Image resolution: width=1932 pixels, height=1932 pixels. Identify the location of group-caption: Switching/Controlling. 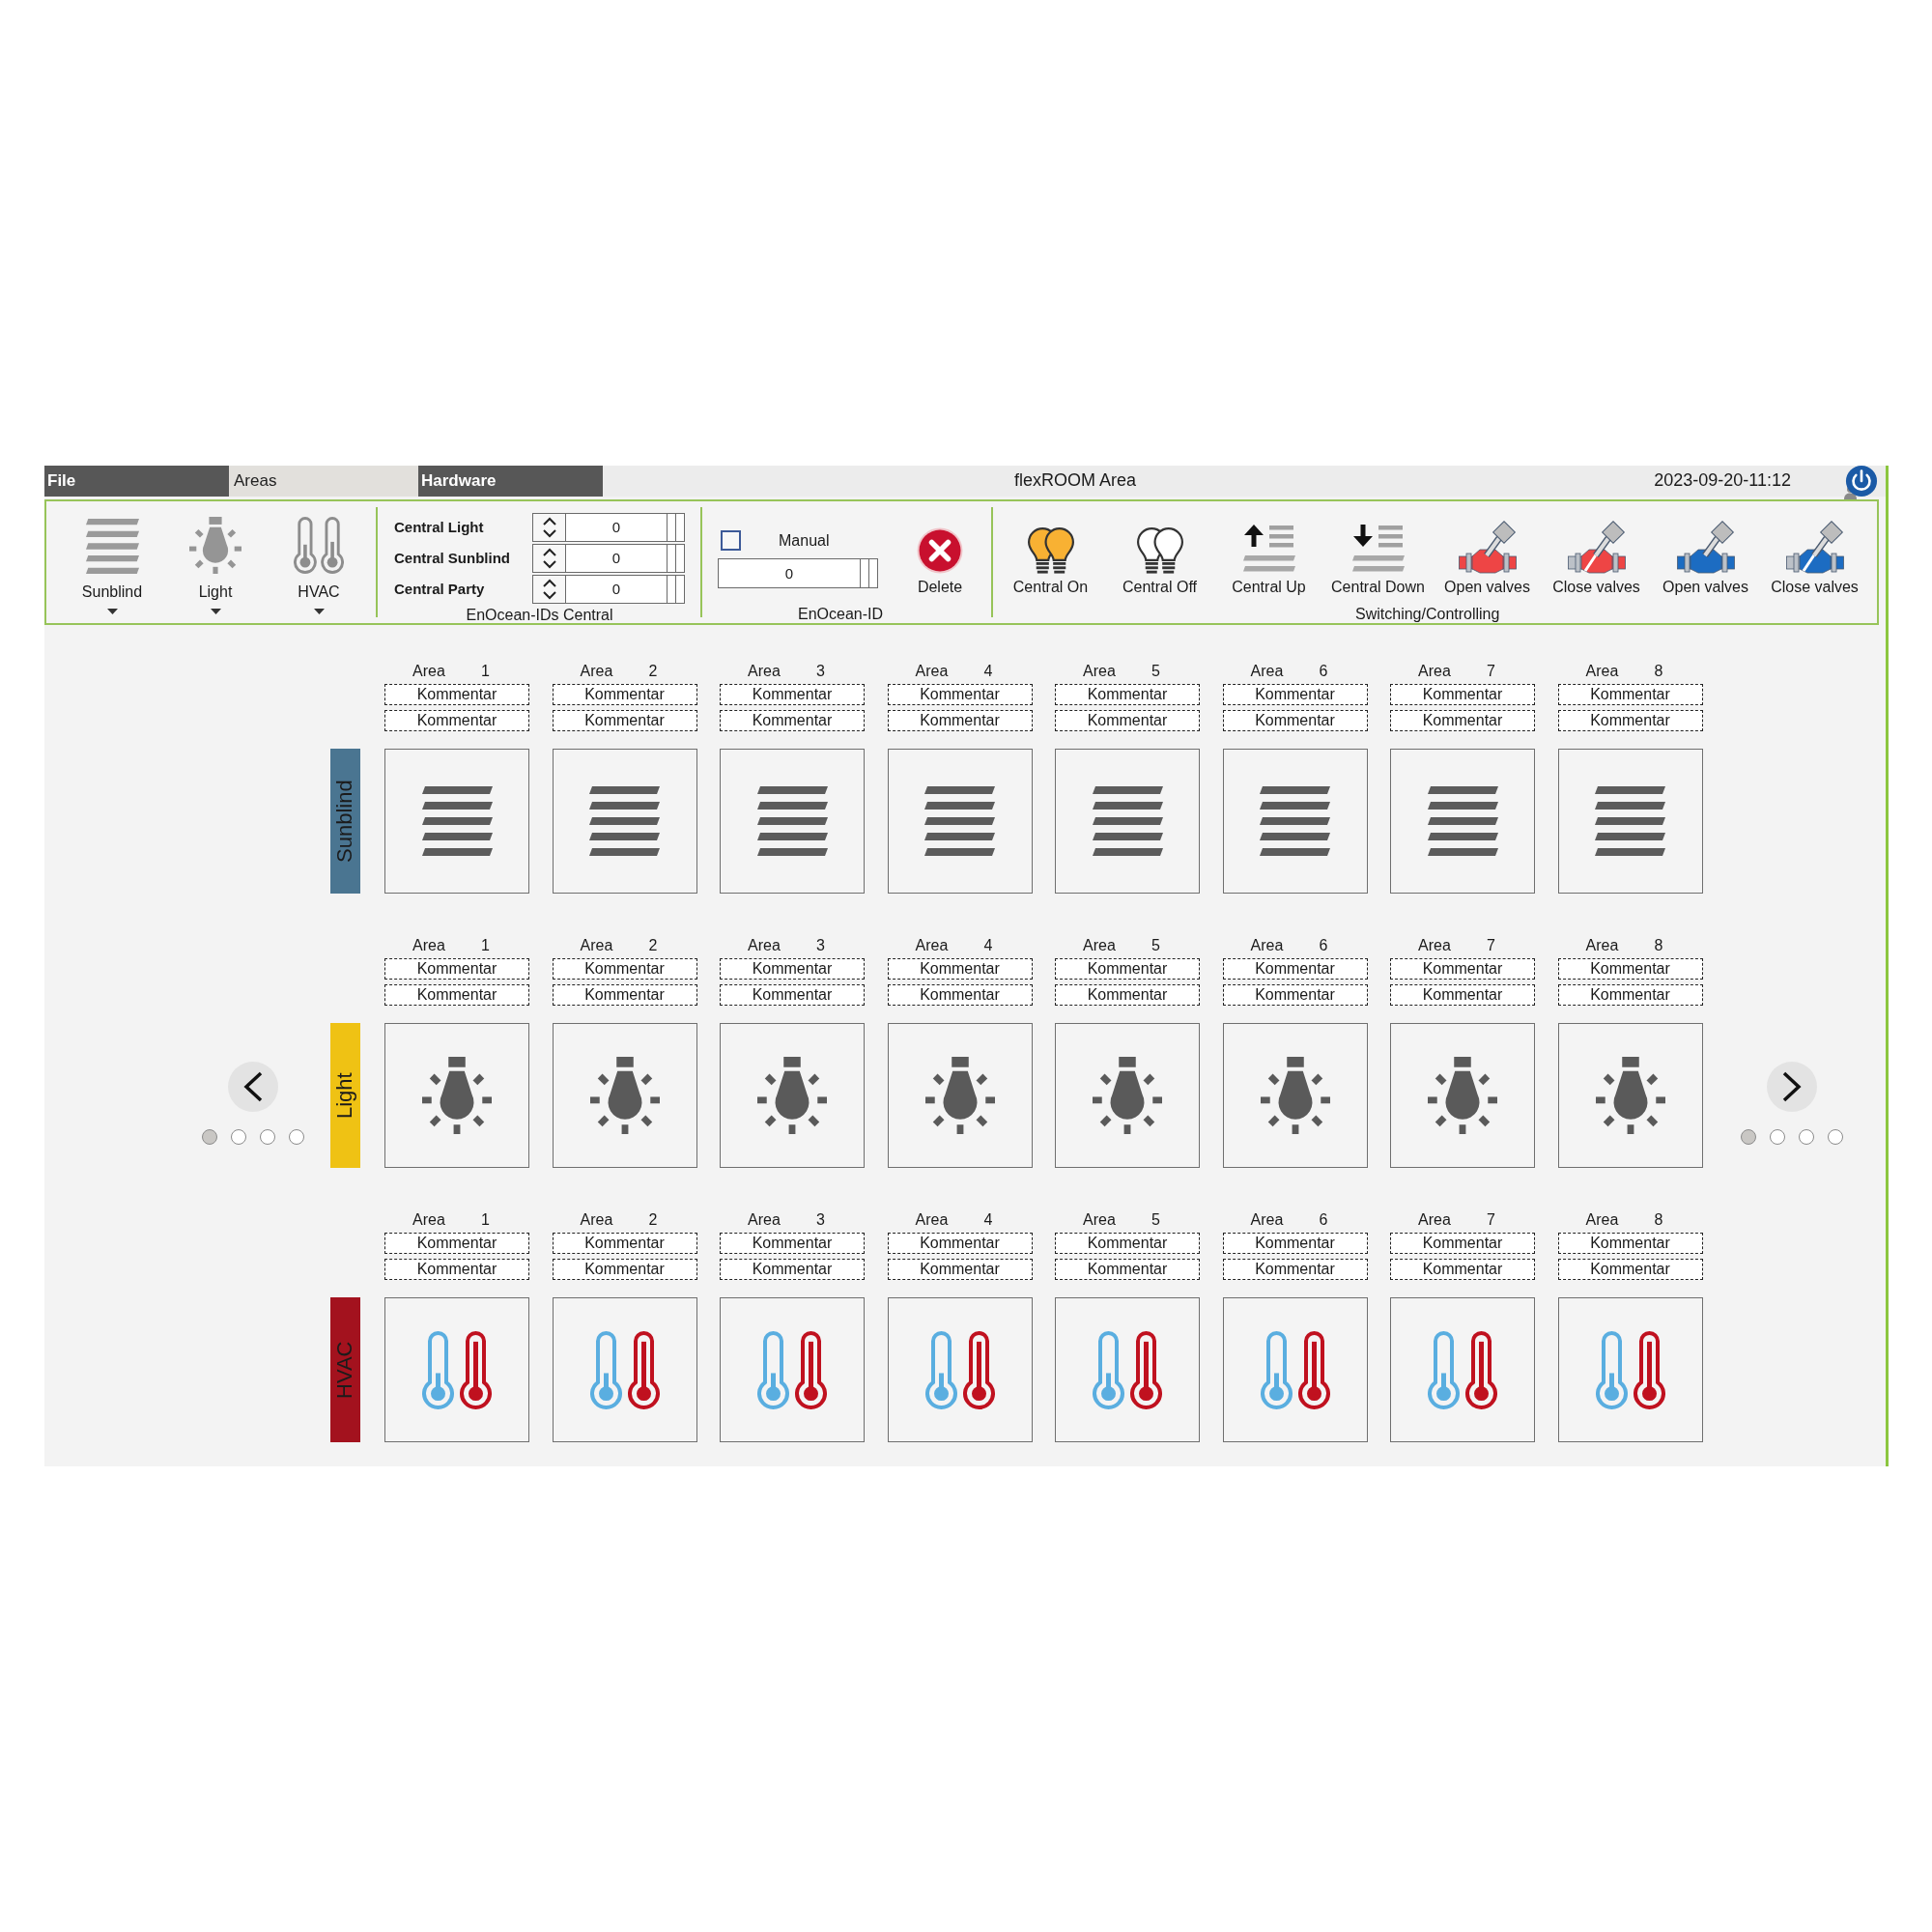
(1427, 613).